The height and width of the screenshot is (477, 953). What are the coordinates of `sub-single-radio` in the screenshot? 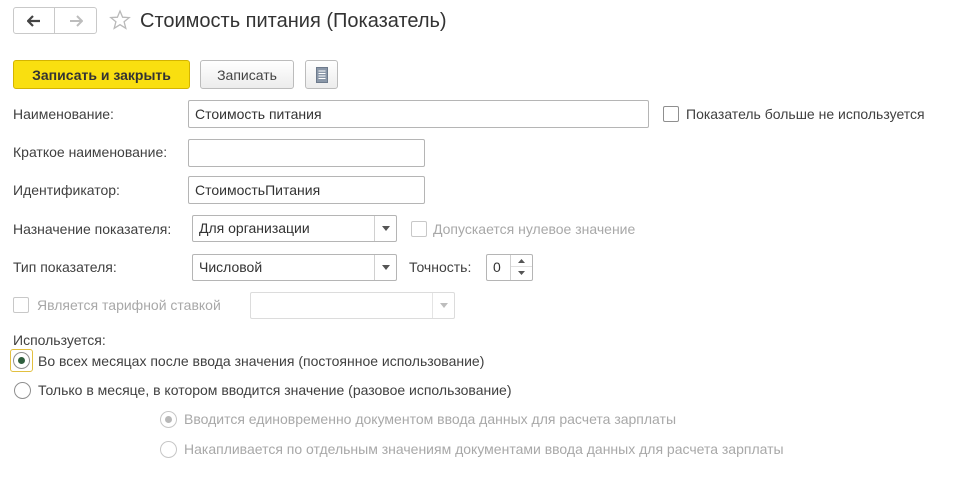 It's located at (168, 419).